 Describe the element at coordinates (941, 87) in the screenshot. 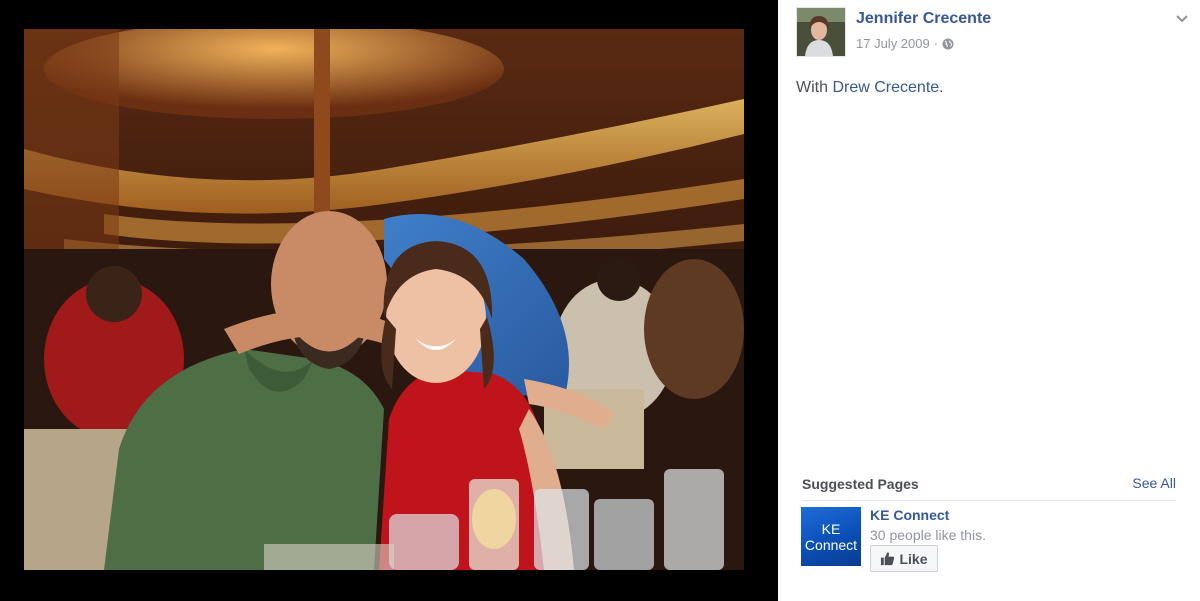

I see `with-suffix: .` at that location.